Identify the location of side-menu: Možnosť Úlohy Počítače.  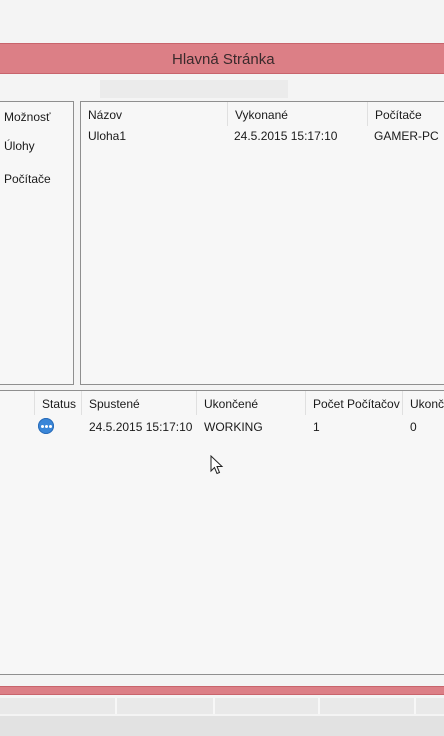
(37, 243).